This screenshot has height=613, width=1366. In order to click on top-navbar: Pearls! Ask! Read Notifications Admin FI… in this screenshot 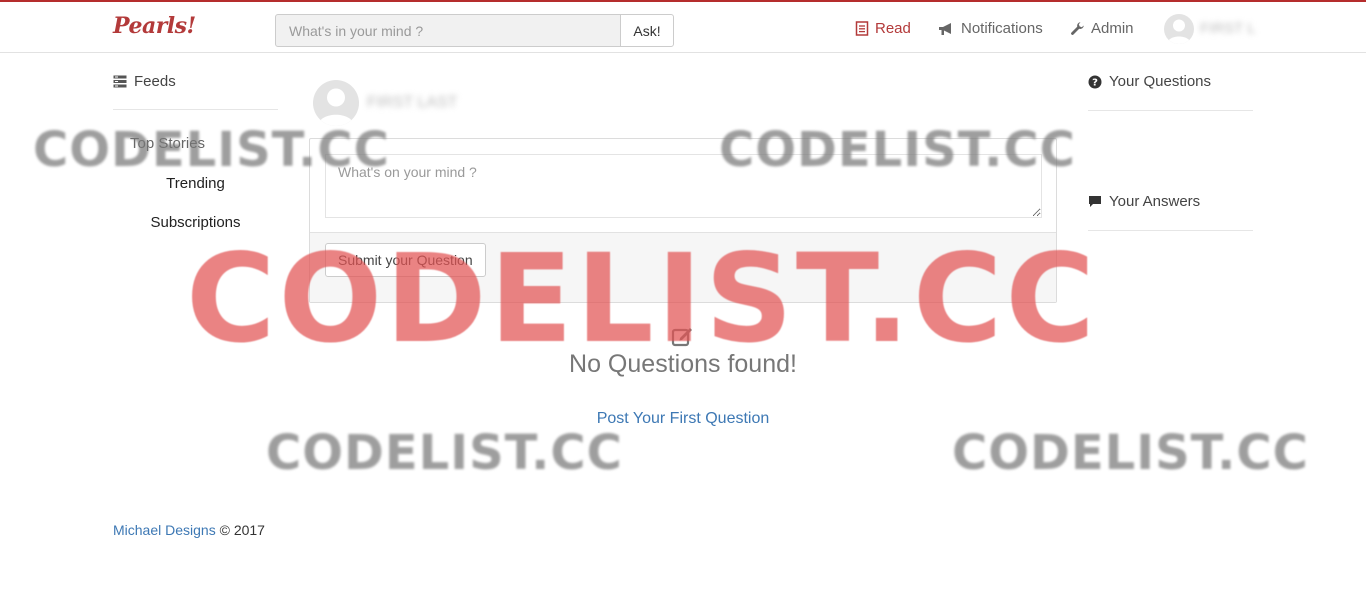, I will do `click(683, 26)`.